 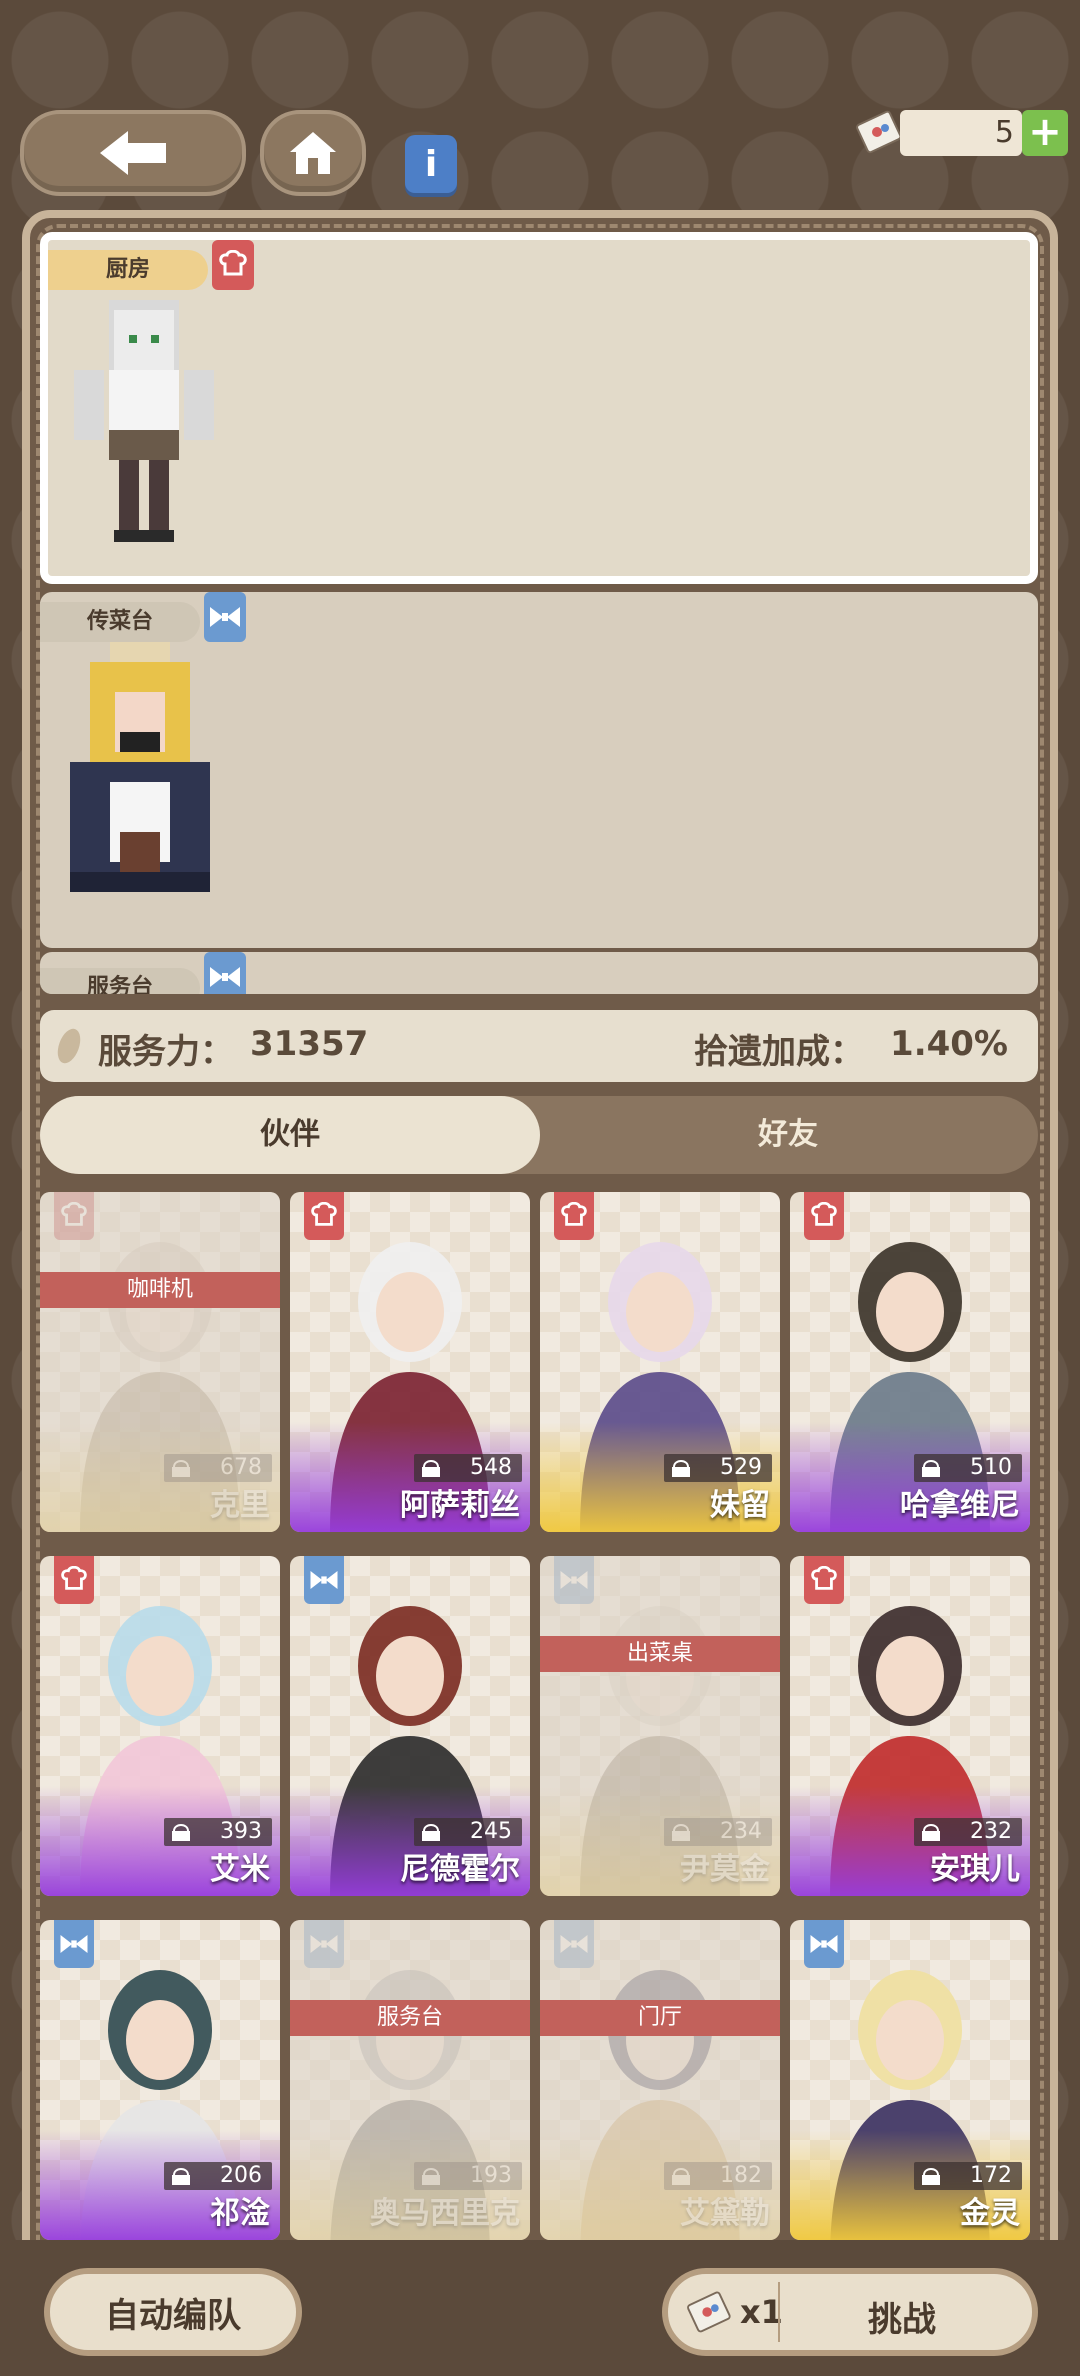 What do you see at coordinates (218, 2176) in the screenshot?
I see `card-power: 206` at bounding box center [218, 2176].